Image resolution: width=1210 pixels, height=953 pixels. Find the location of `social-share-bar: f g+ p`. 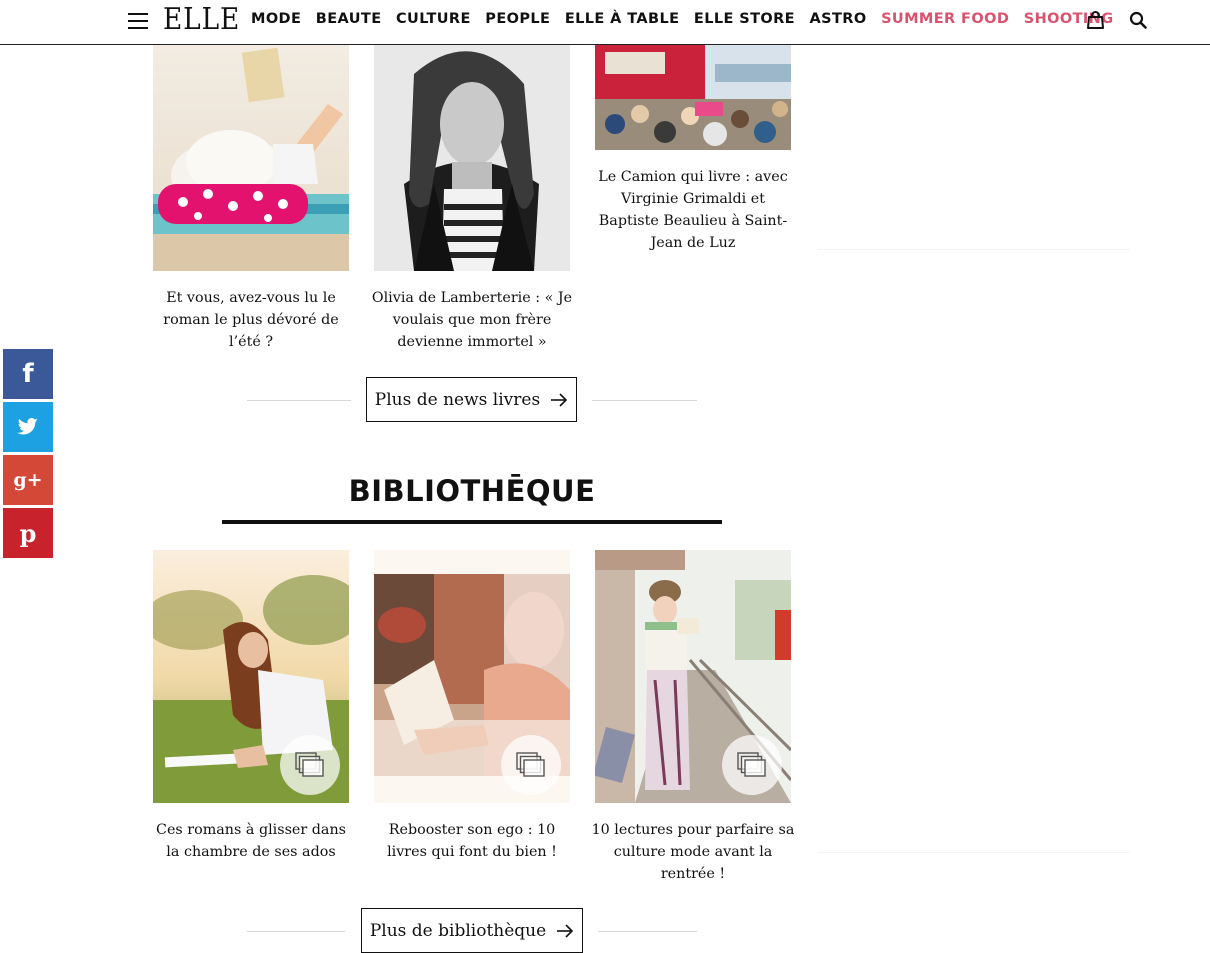

social-share-bar: f g+ p is located at coordinates (28, 455).